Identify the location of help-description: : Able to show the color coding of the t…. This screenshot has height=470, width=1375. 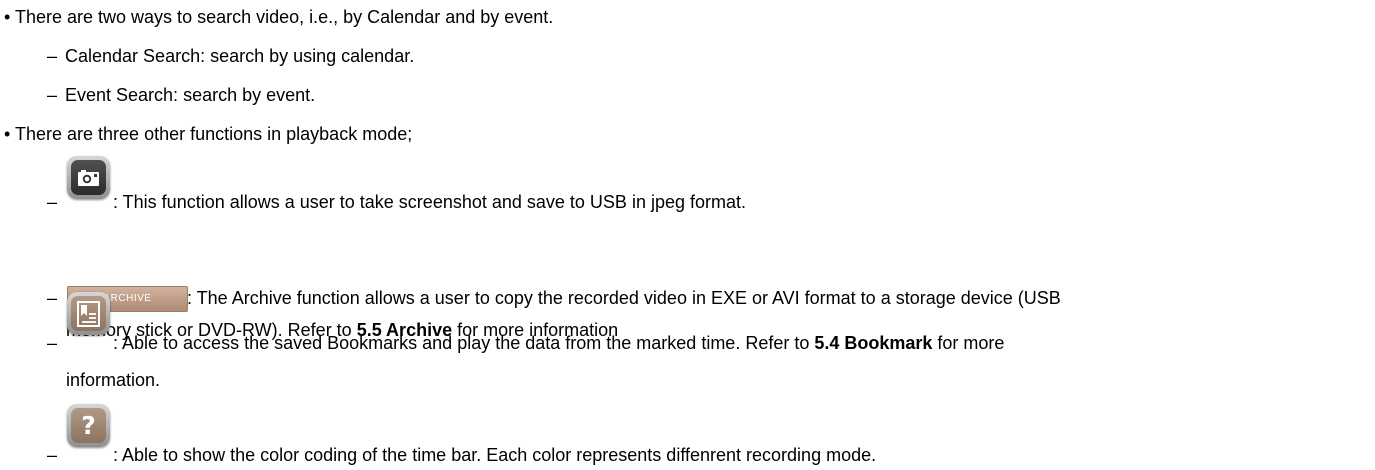
(495, 455).